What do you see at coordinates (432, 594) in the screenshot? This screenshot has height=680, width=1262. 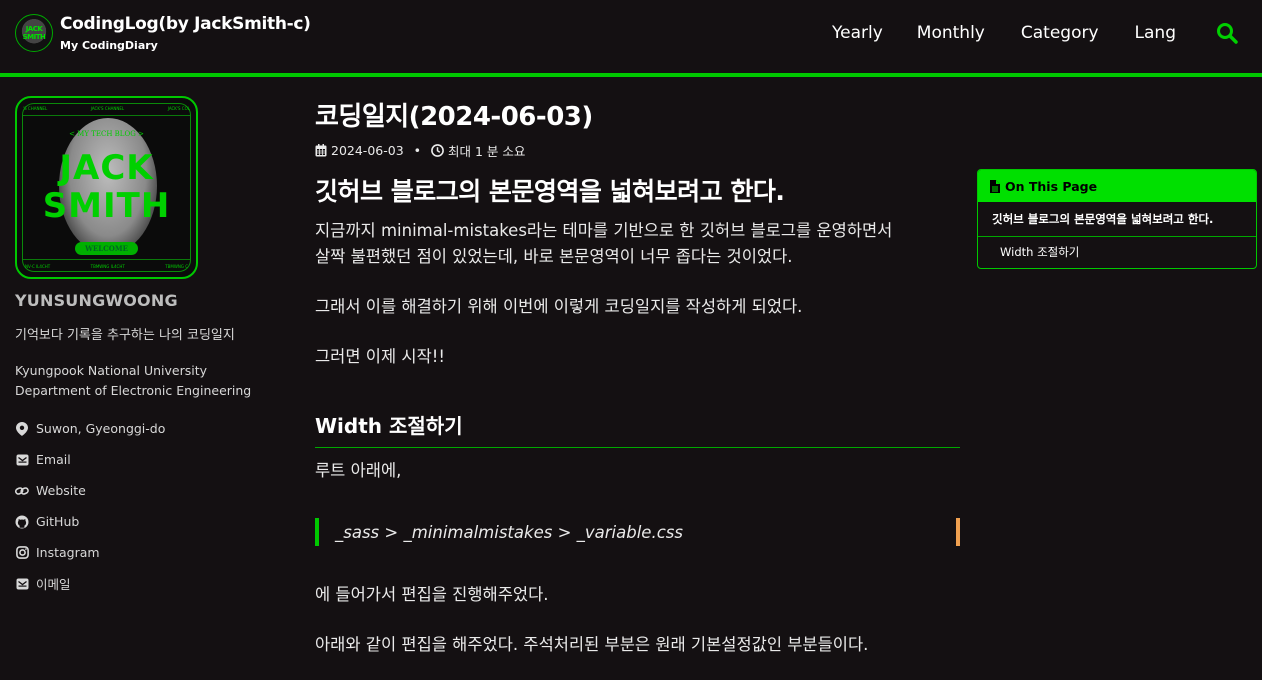 I see `paragraph: 에 들어가서 편집을 진행해주었다.` at bounding box center [432, 594].